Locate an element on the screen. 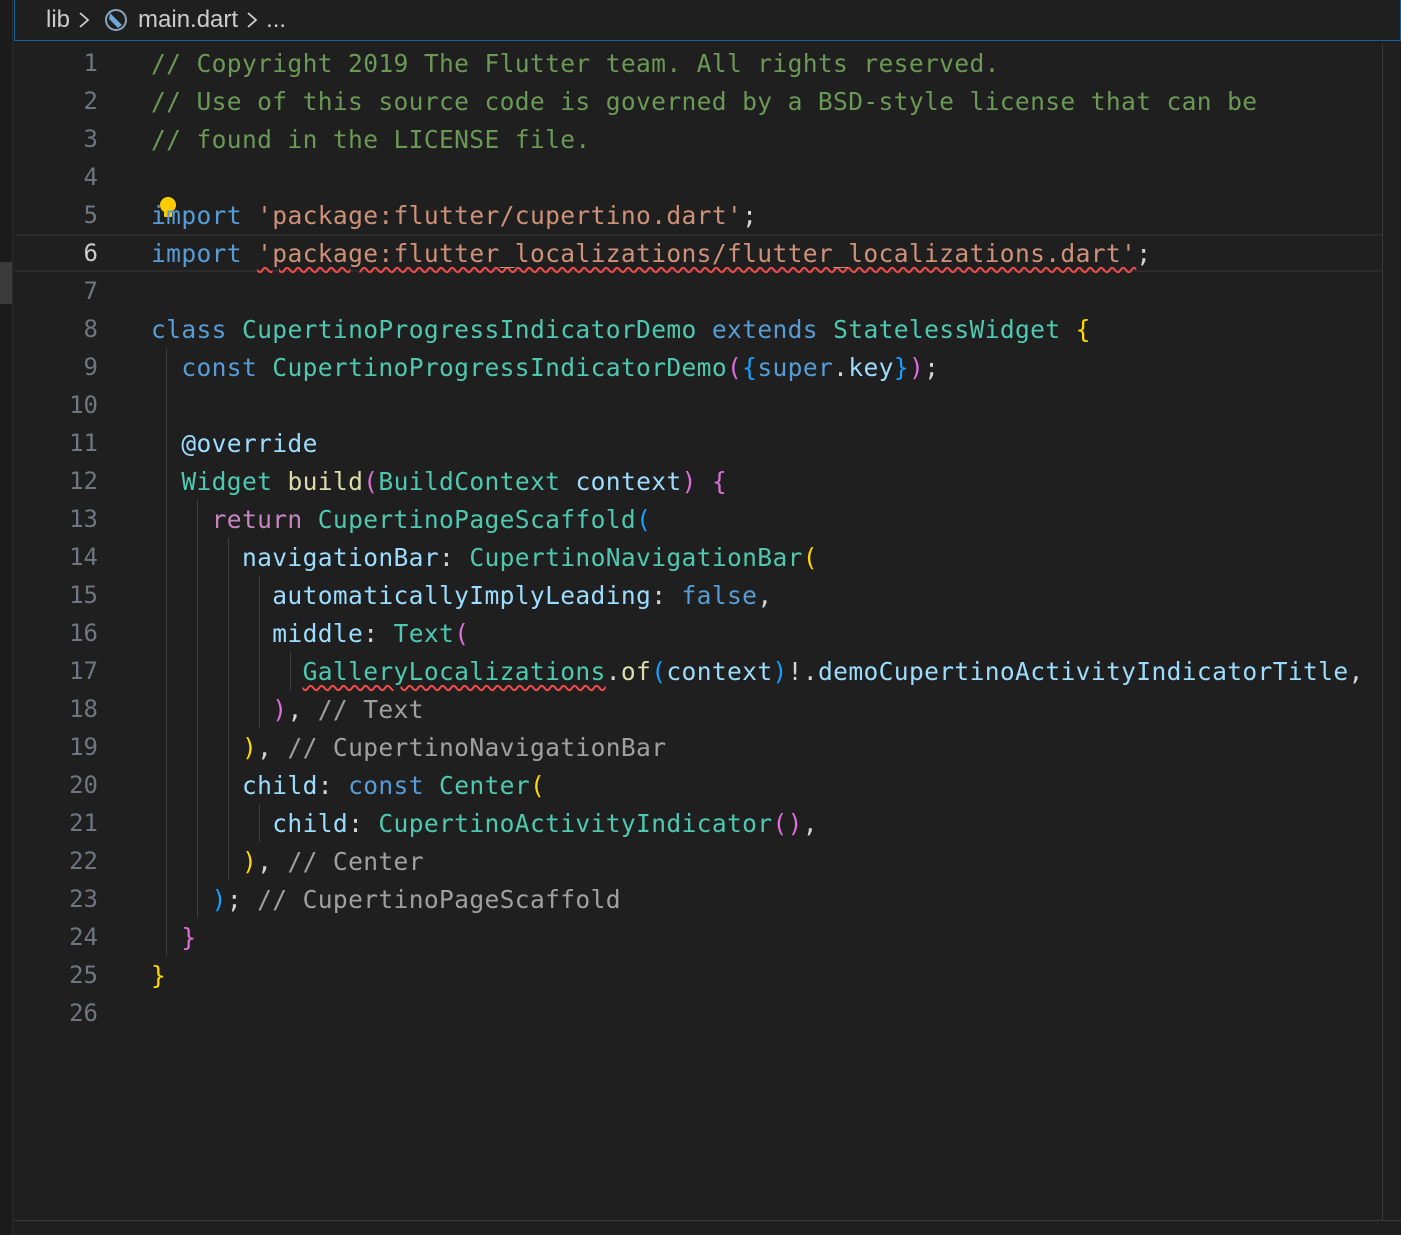 The height and width of the screenshot is (1235, 1401). vertical-scrollbar-track is located at coordinates (1382, 632).